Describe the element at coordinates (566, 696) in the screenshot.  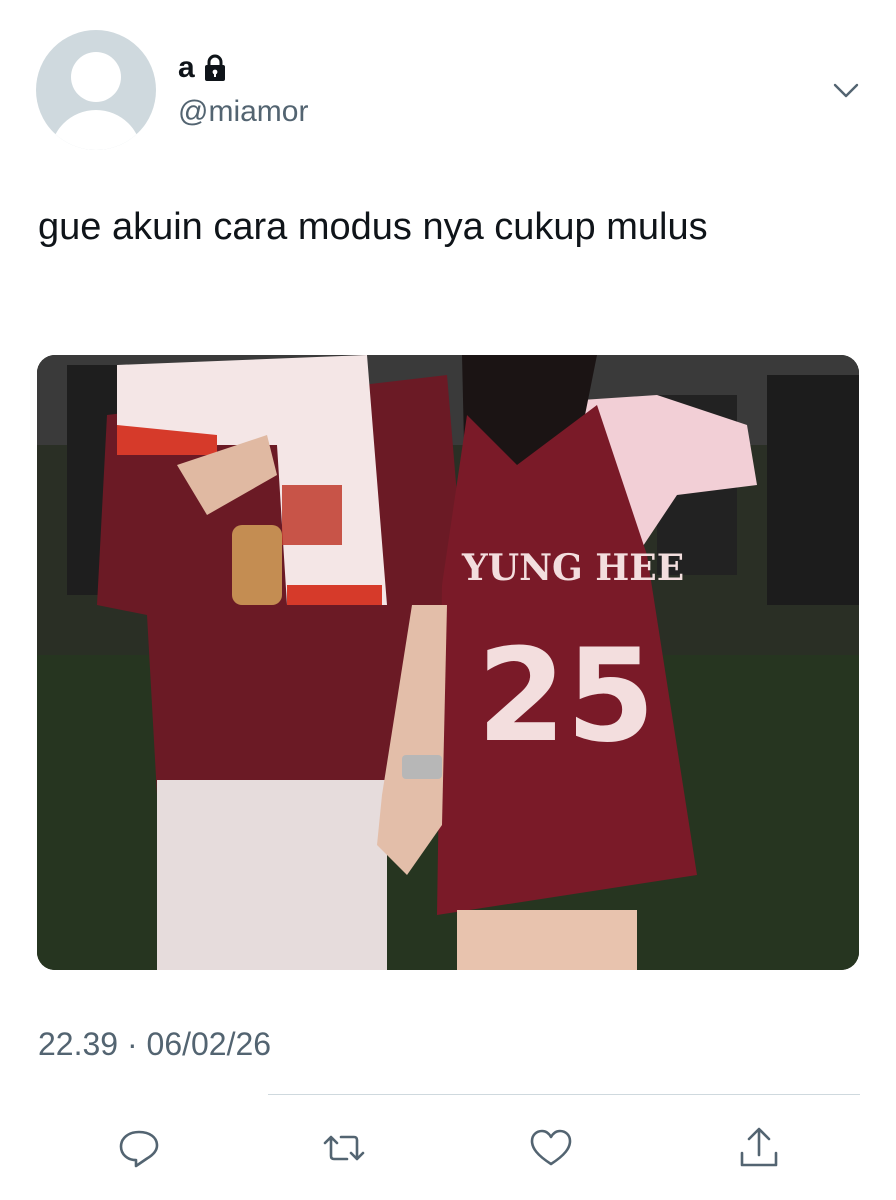
I see `jersey-number: 25` at that location.